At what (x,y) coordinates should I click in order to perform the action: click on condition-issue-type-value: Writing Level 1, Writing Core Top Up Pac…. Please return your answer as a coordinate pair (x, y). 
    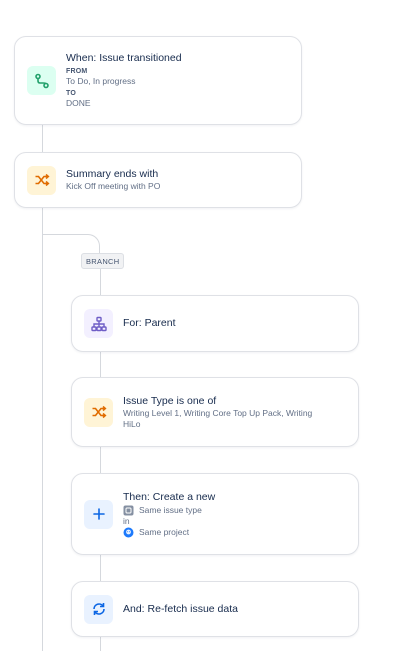
    Looking at the image, I should click on (218, 418).